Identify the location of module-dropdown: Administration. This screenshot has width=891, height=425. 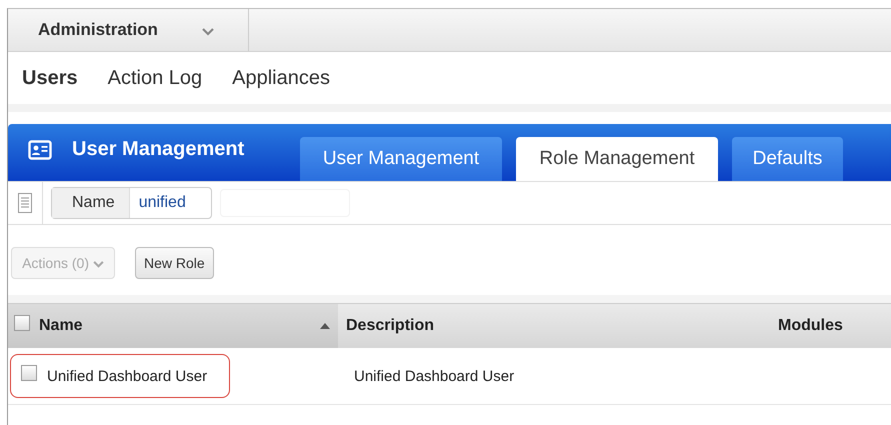
(128, 30).